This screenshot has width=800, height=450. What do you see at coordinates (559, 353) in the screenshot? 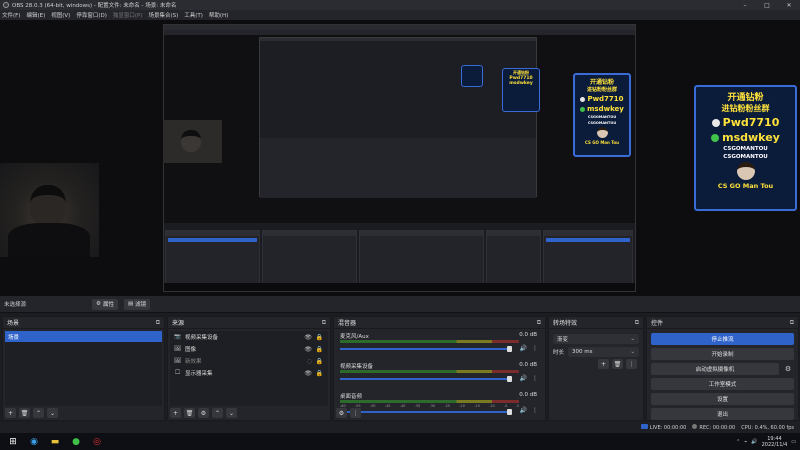
I see `duration-label: 时长` at bounding box center [559, 353].